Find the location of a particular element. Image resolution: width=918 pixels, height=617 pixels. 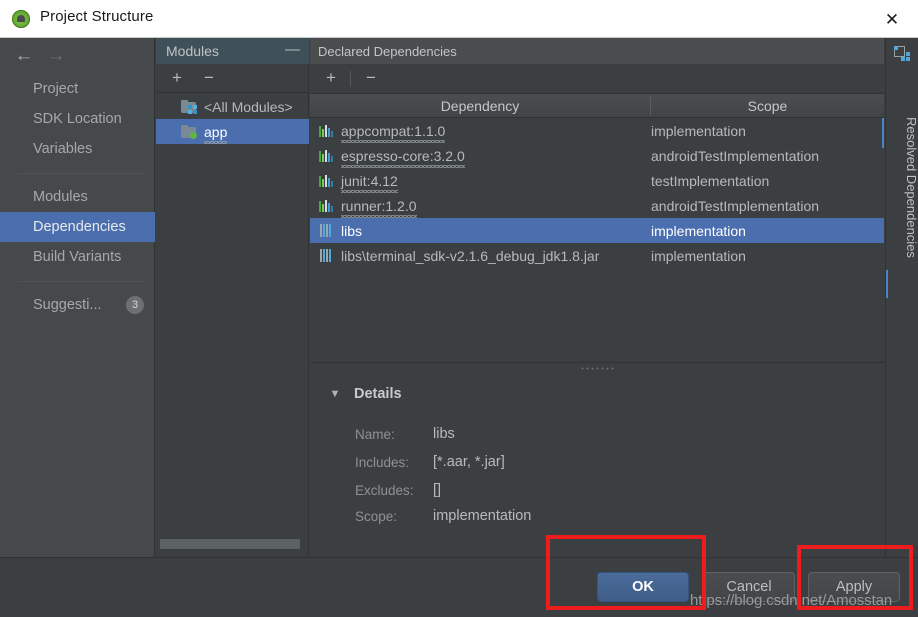

table-row: runner:1.2.0 androidTestImplementation is located at coordinates (597, 205).